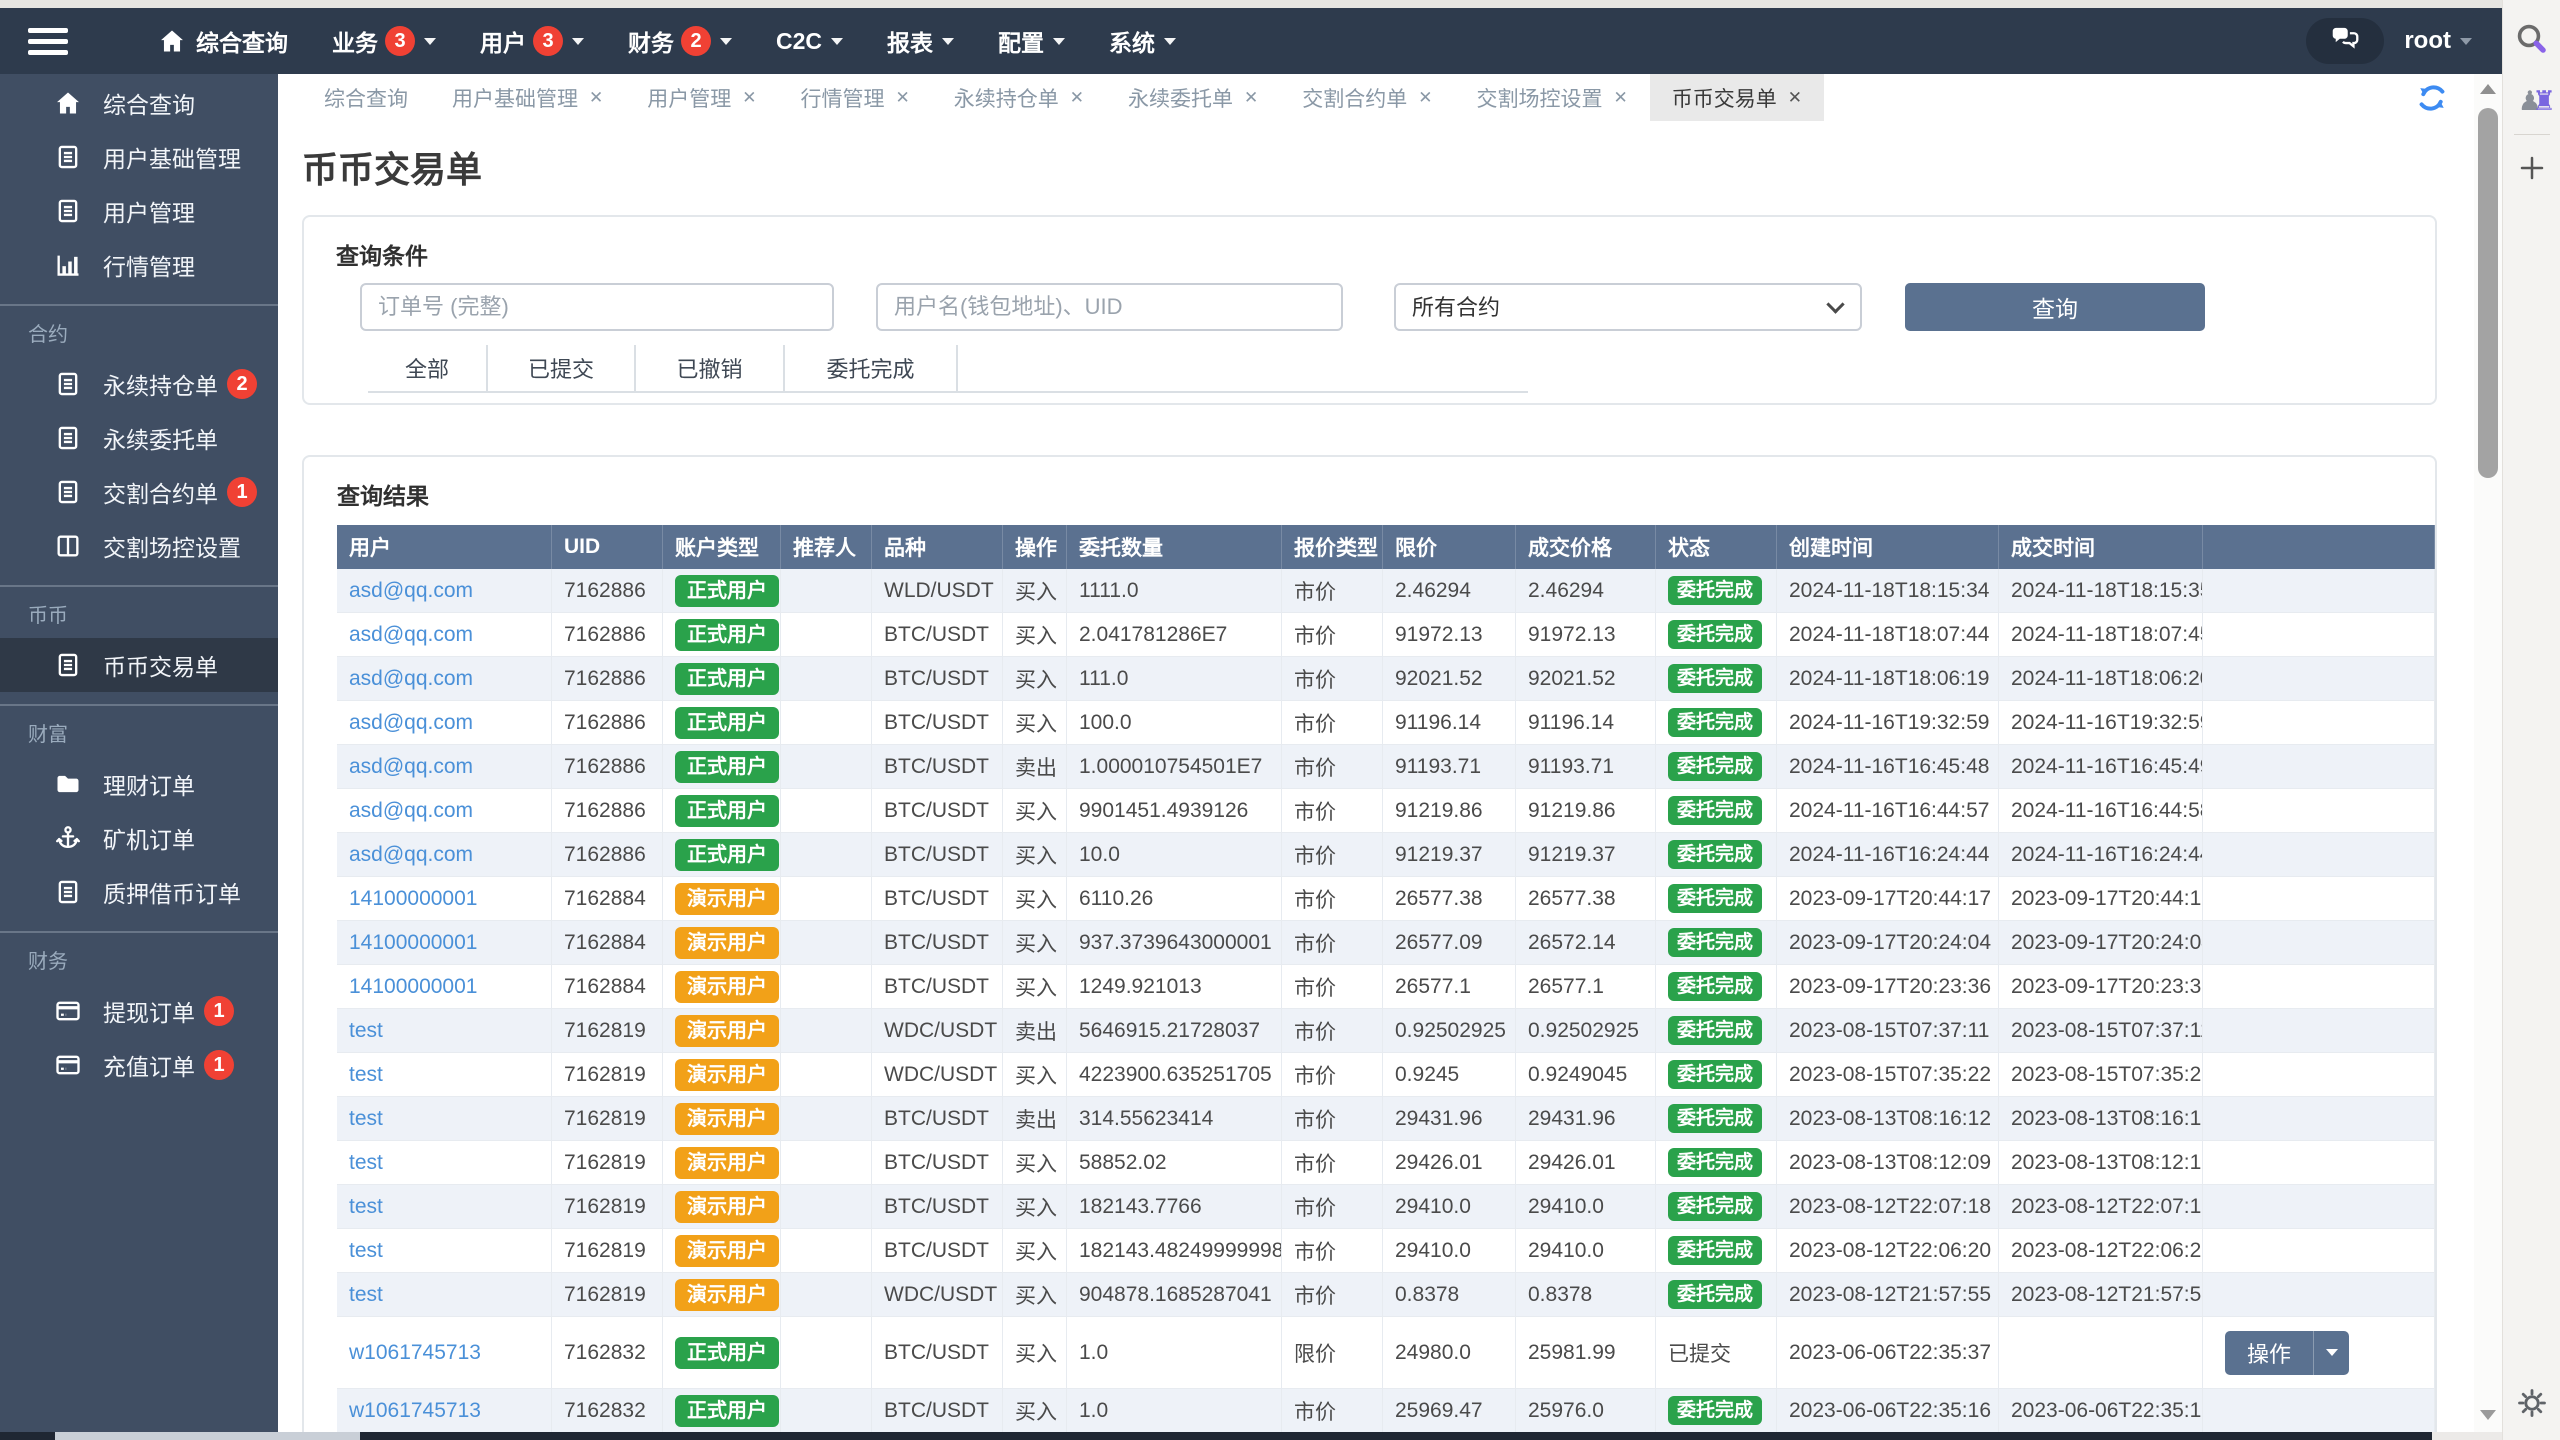 The image size is (2560, 1440). What do you see at coordinates (139, 546) in the screenshot?
I see `sidebar-item-交割场控设置: 交割场控设置` at bounding box center [139, 546].